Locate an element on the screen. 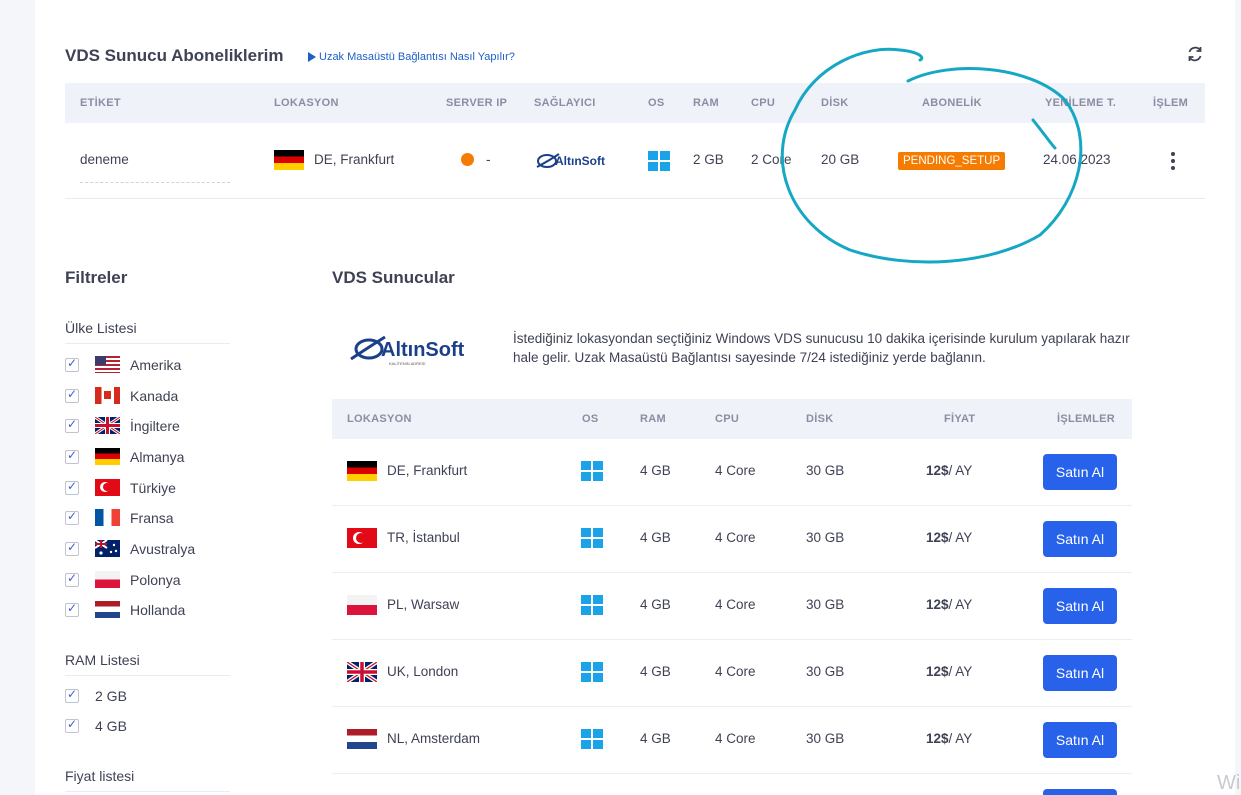 This screenshot has width=1241, height=795. country-label: Almanya is located at coordinates (157, 457).